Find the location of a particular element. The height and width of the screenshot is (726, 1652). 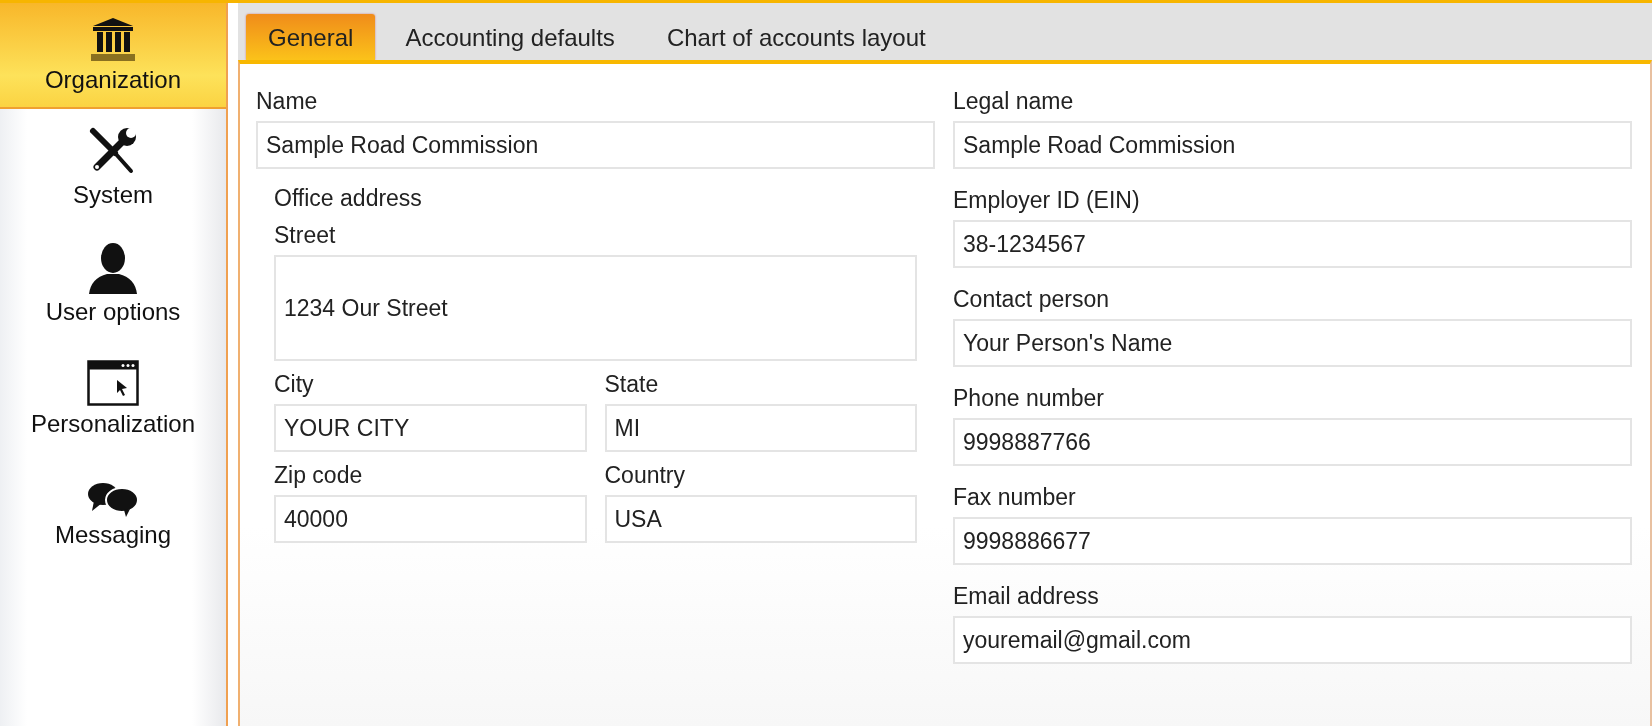

sidebar-item: Messaging is located at coordinates (113, 515).